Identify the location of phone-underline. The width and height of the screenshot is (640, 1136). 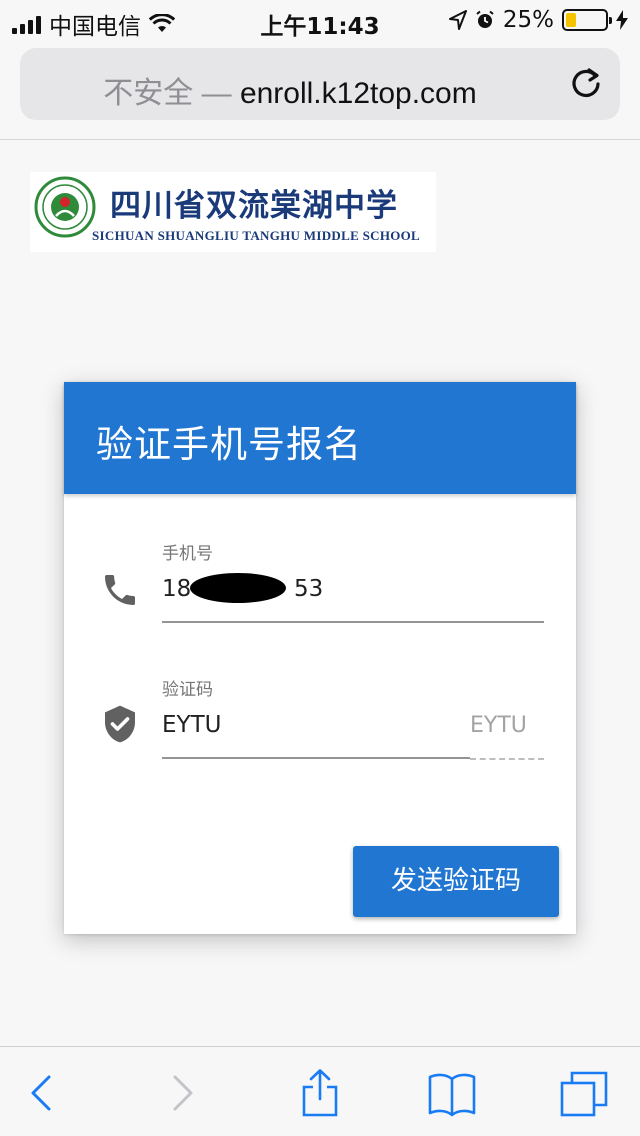
(353, 622).